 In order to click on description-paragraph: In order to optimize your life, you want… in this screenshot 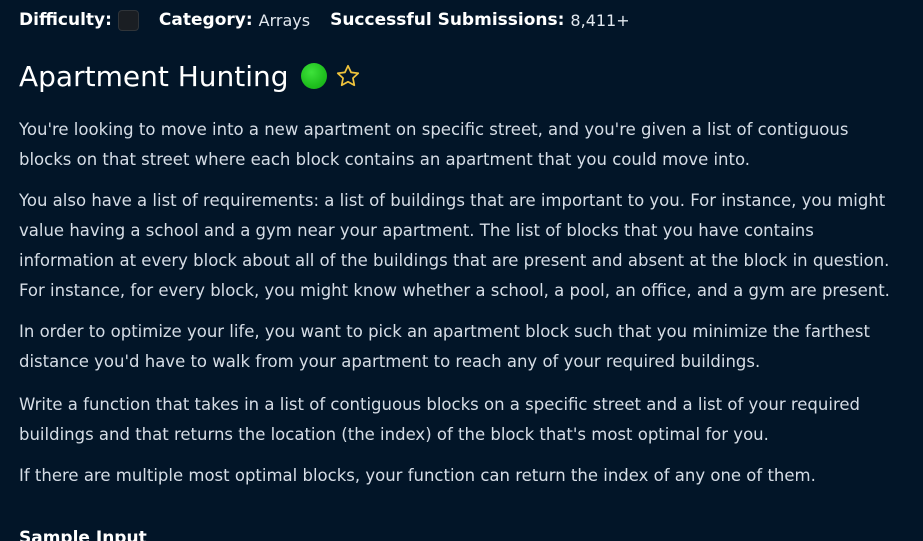, I will do `click(444, 346)`.